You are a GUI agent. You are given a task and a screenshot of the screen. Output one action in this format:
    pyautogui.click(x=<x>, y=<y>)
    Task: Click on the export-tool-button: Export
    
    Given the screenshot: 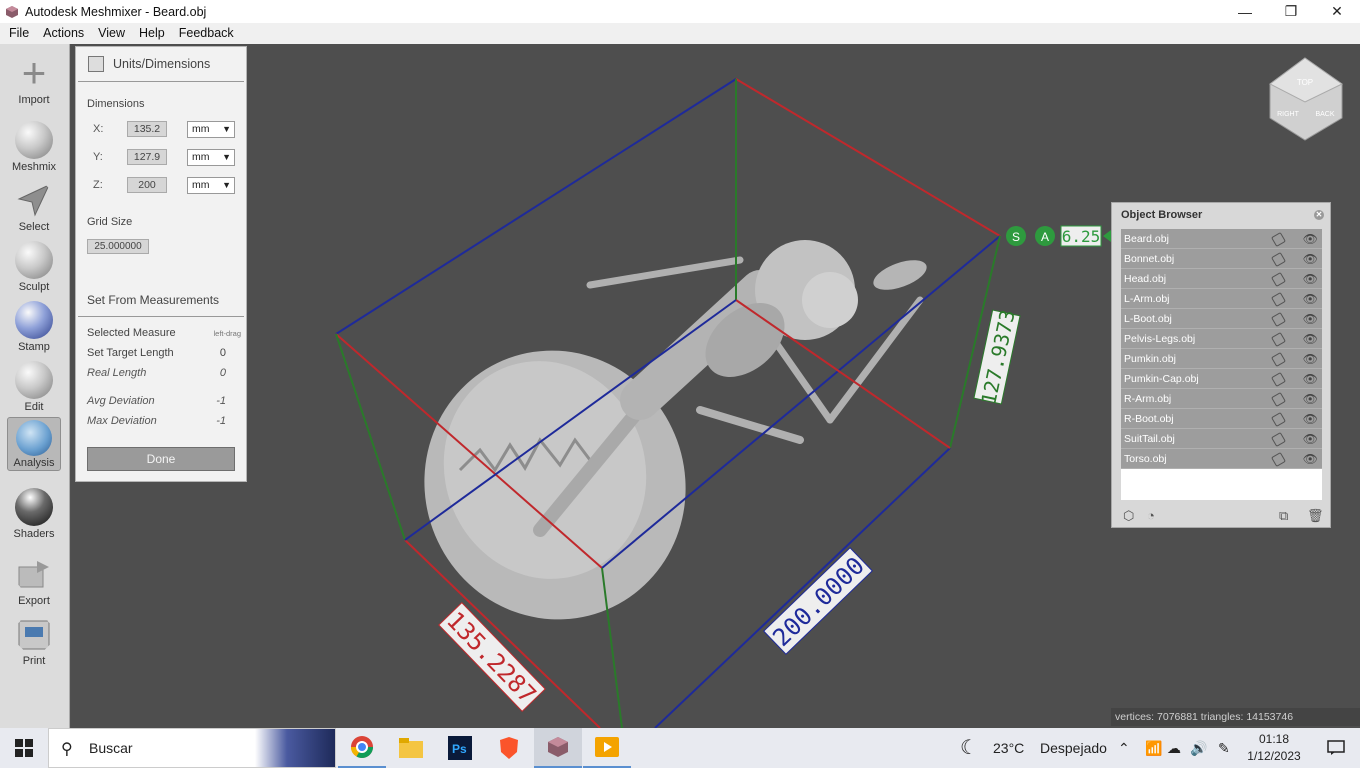 What is the action you would take?
    pyautogui.click(x=34, y=580)
    